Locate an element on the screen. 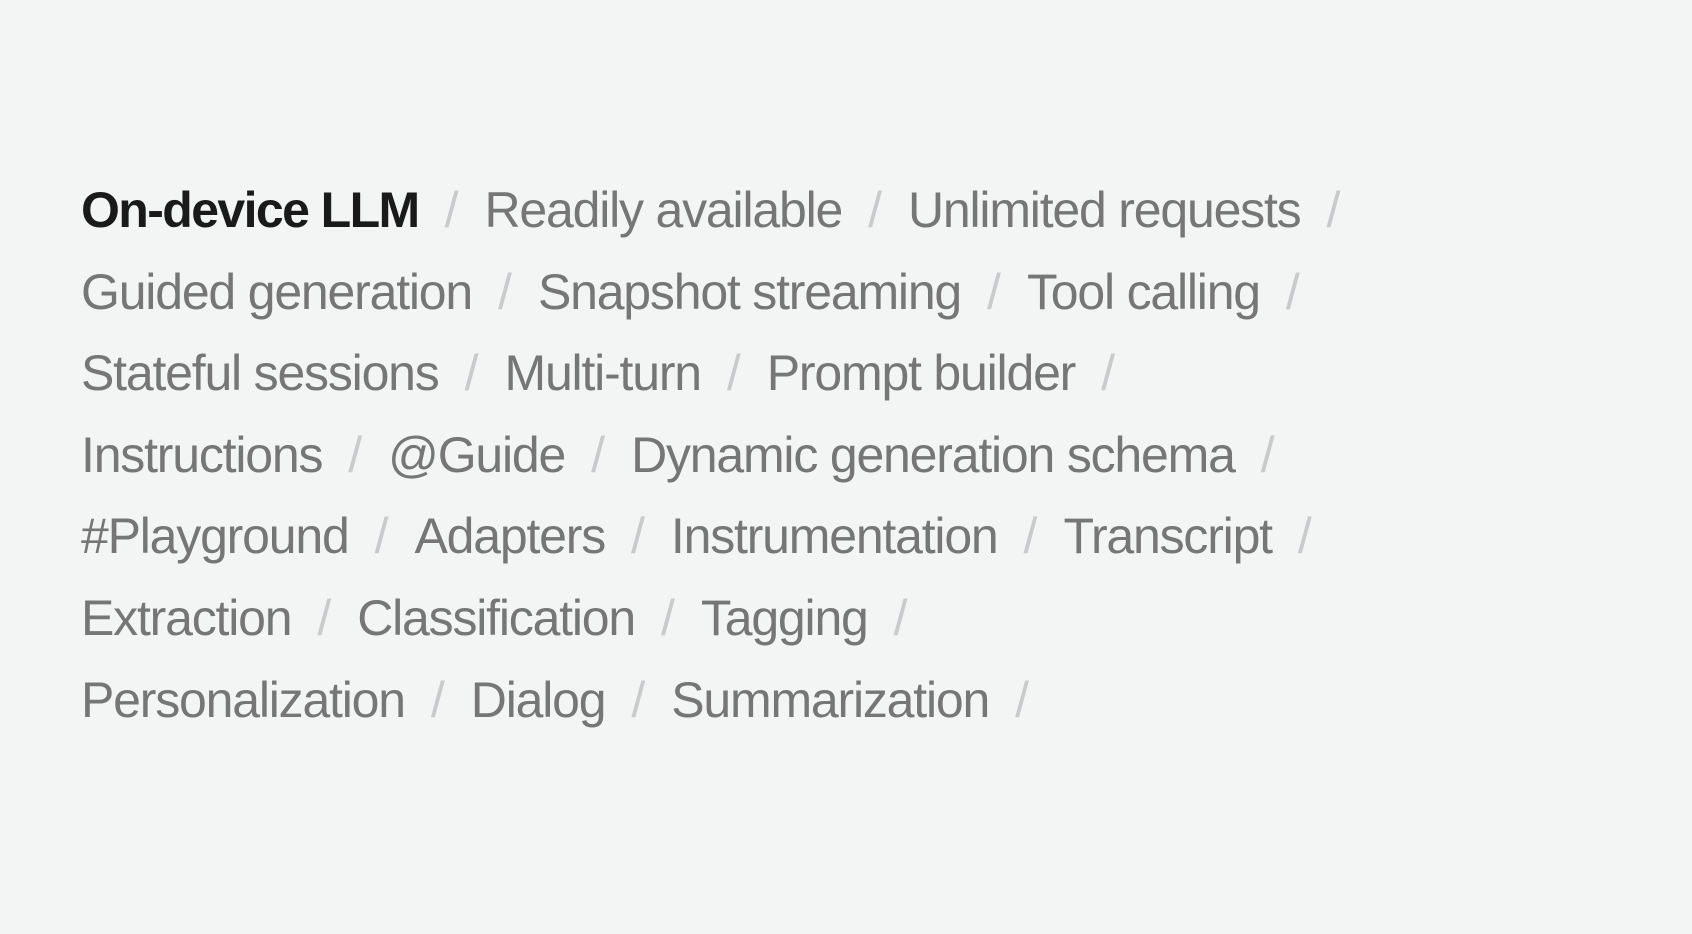 This screenshot has height=934, width=1692. keyword: Snapshot streaming is located at coordinates (749, 291).